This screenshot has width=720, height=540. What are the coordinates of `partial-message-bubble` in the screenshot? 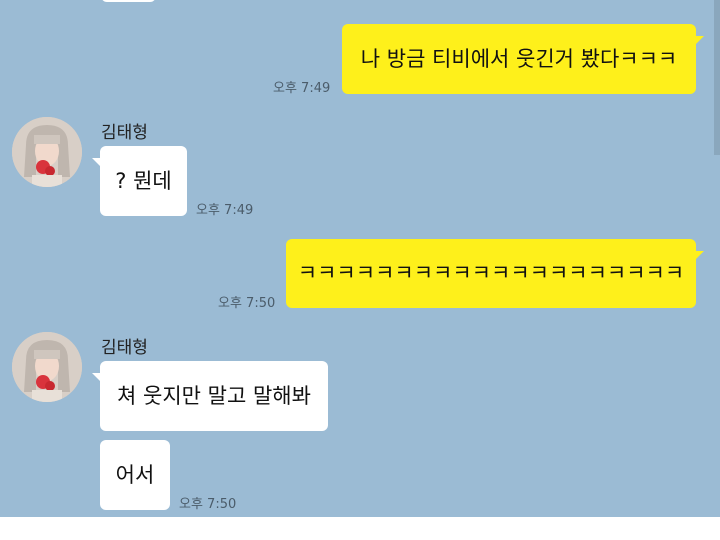 It's located at (128, 1).